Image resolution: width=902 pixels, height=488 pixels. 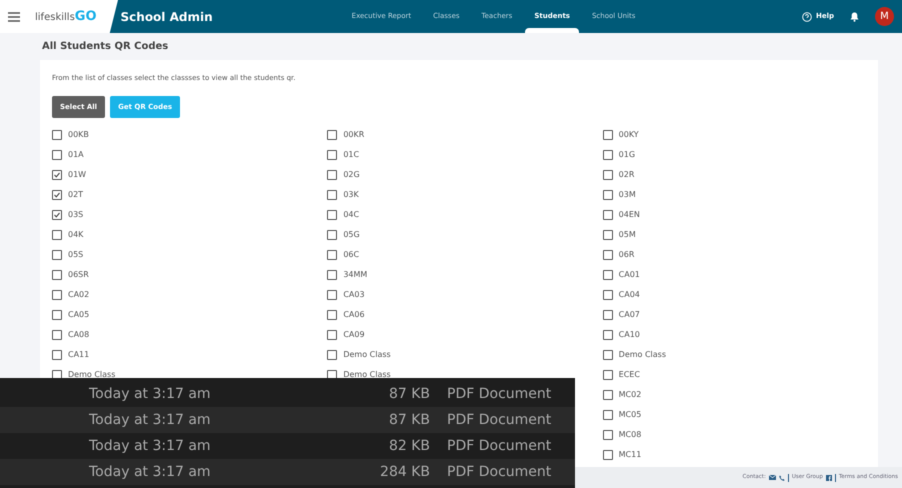 What do you see at coordinates (76, 235) in the screenshot?
I see `class-label: 04K` at bounding box center [76, 235].